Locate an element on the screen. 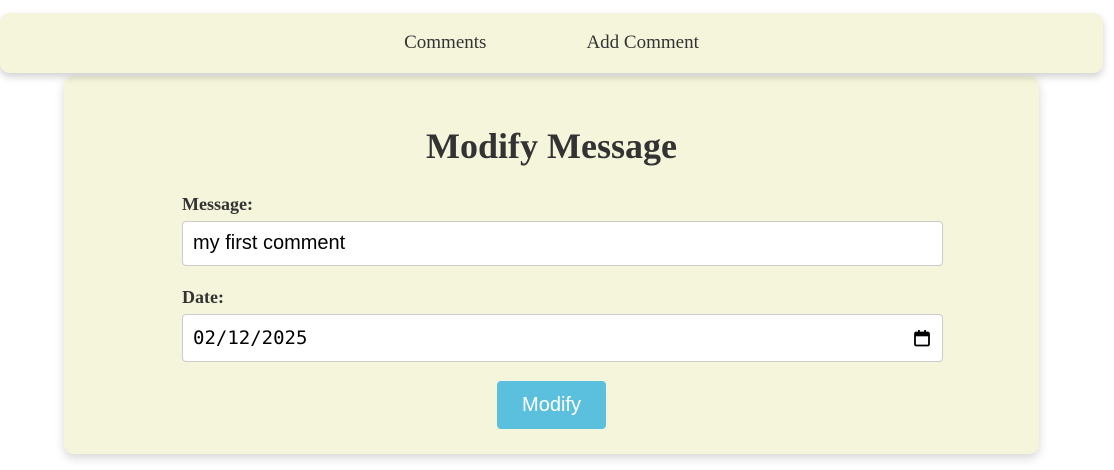 This screenshot has height=470, width=1114. message-input: my first comment is located at coordinates (562, 243).